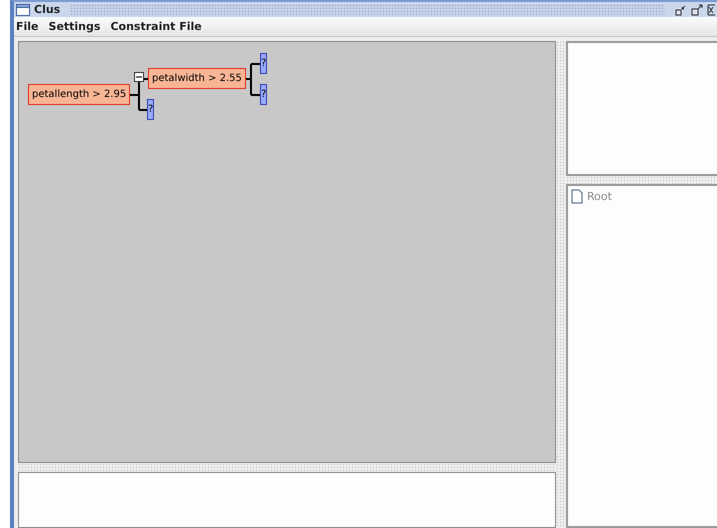 The image size is (717, 528). What do you see at coordinates (156, 26) in the screenshot?
I see `menu-item: Constraint File` at bounding box center [156, 26].